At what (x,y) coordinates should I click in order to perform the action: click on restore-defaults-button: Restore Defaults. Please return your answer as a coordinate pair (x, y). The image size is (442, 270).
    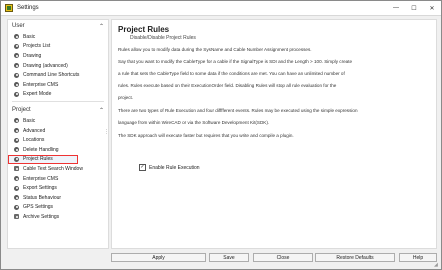
    Looking at the image, I should click on (355, 257).